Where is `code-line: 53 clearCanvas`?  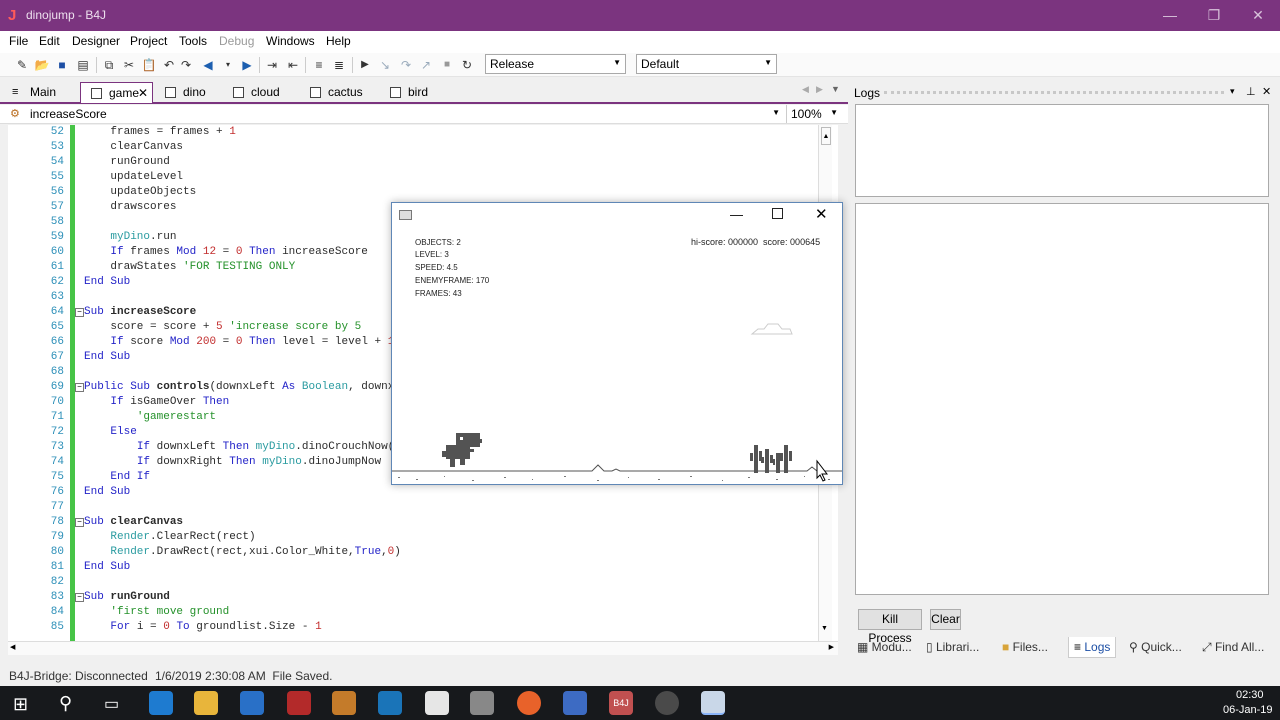
code-line: 53 clearCanvas is located at coordinates (413, 147).